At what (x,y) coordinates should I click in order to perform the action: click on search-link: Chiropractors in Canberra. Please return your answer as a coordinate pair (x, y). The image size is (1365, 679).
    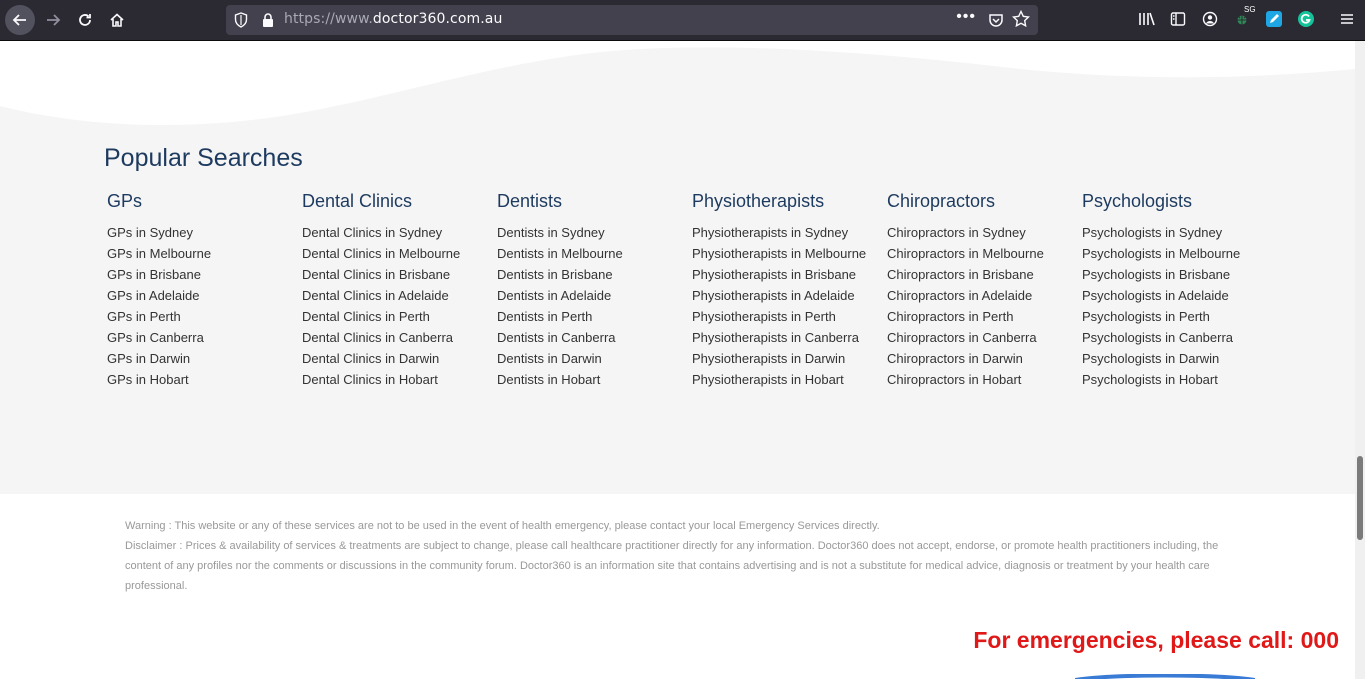
    Looking at the image, I should click on (977, 337).